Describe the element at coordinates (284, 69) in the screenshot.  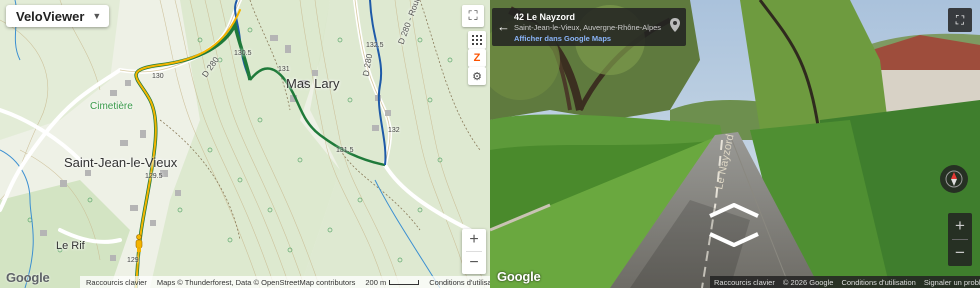
I see `elevation-label: 131` at that location.